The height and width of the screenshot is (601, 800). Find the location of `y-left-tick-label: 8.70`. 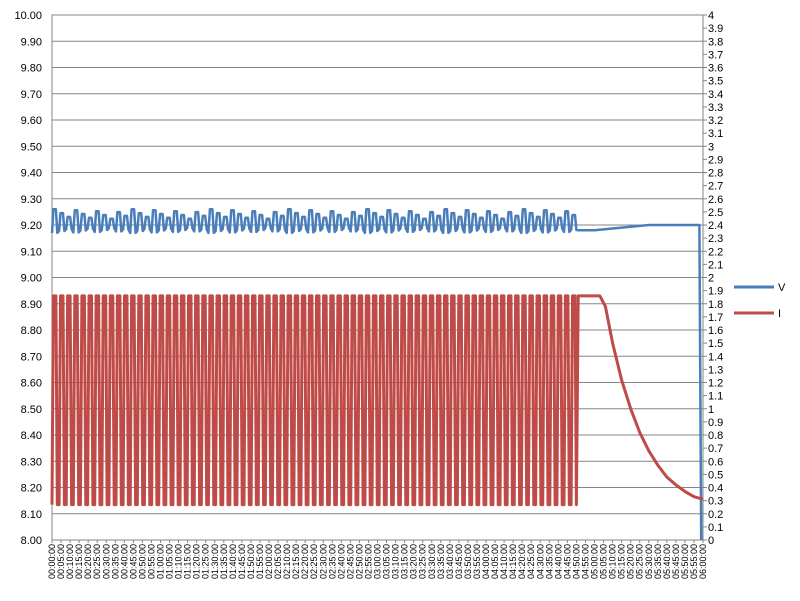

y-left-tick-label: 8.70 is located at coordinates (31, 357).